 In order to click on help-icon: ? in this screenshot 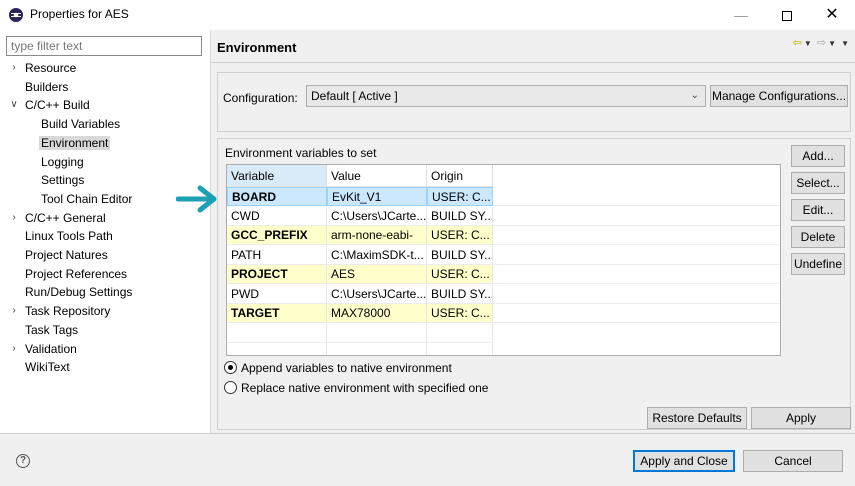, I will do `click(23, 461)`.